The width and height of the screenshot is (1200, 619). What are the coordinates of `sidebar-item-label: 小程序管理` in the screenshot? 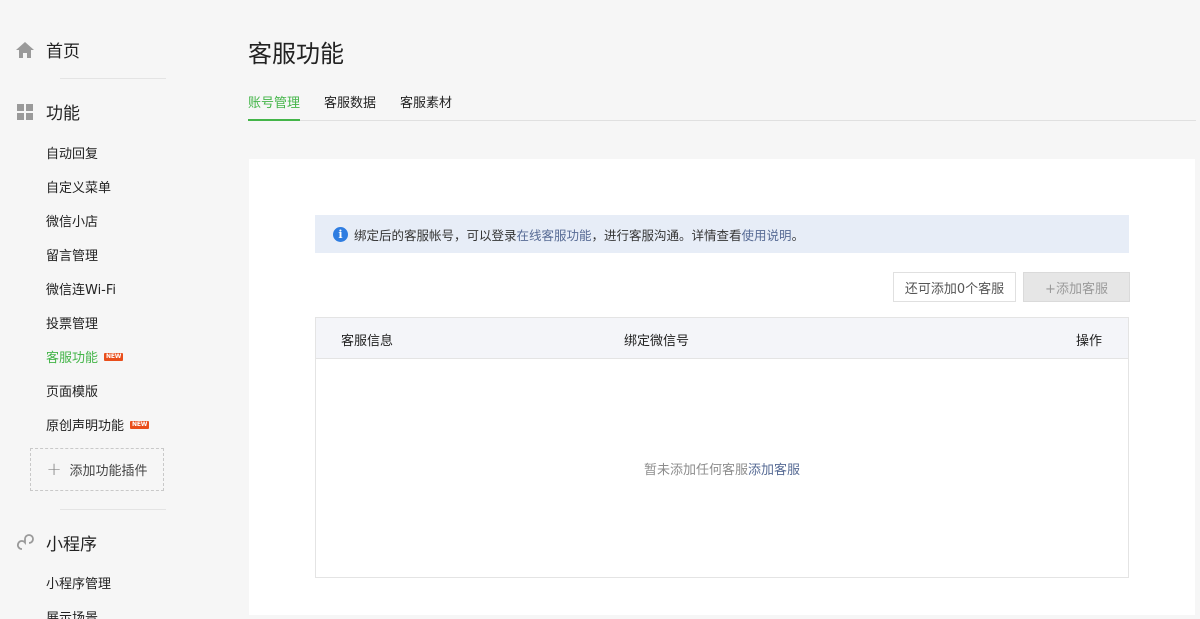 It's located at (79, 584).